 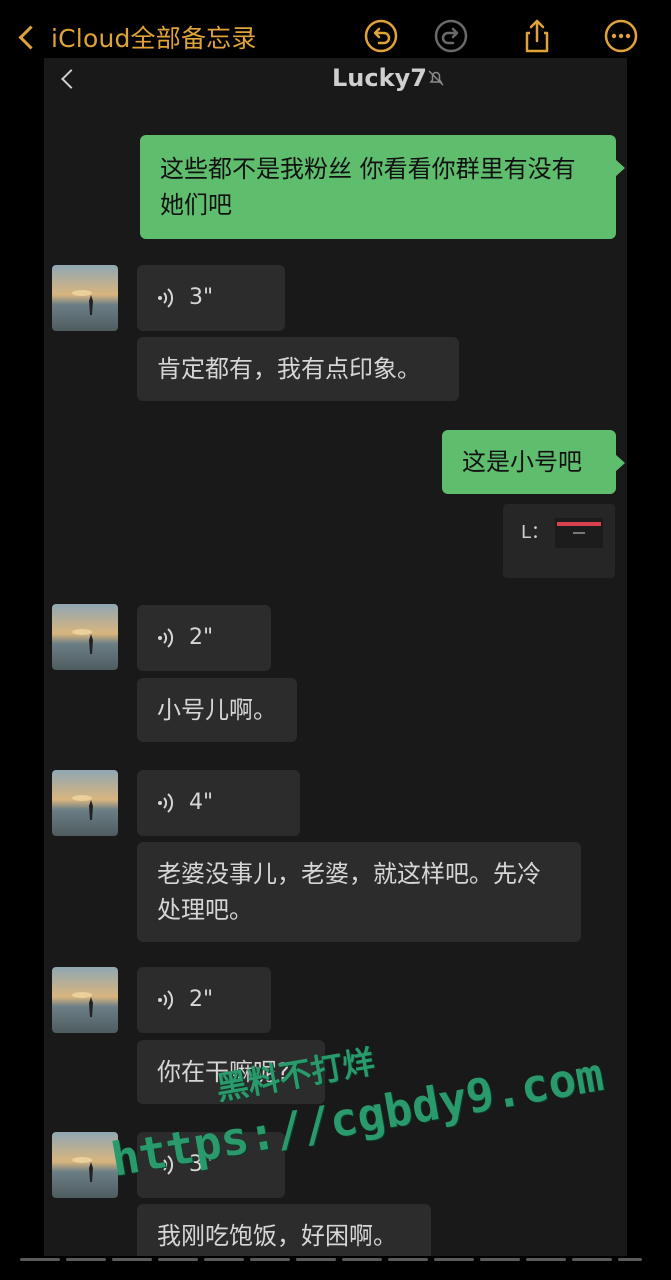 What do you see at coordinates (30, 37) in the screenshot?
I see `chevron-left-icon` at bounding box center [30, 37].